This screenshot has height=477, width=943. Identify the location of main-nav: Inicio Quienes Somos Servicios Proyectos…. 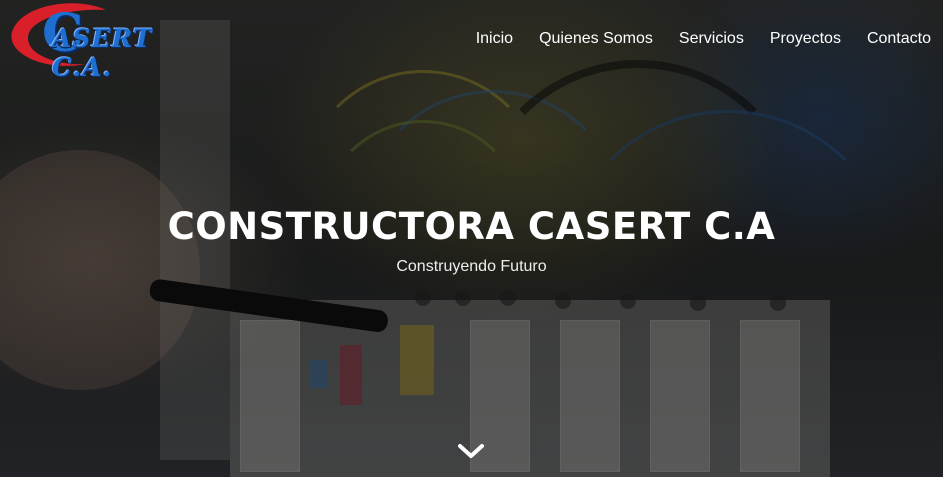
(703, 39).